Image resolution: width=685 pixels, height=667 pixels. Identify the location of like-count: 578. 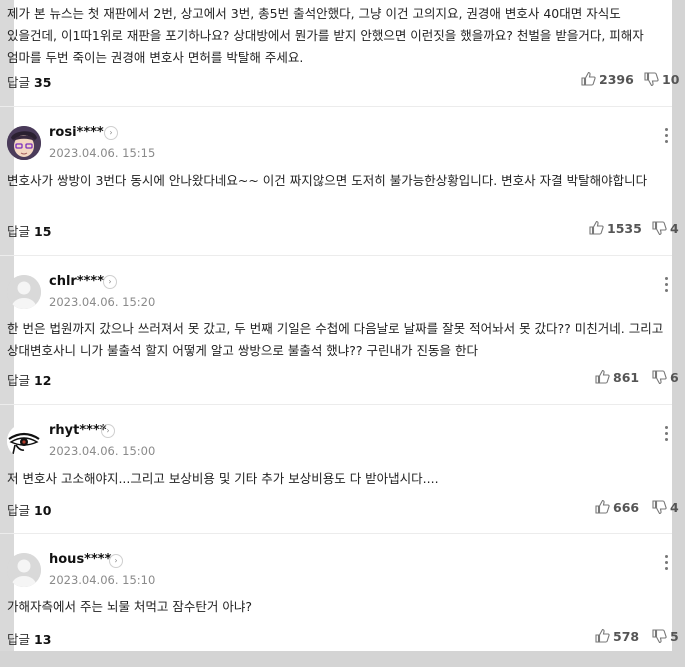
(626, 636).